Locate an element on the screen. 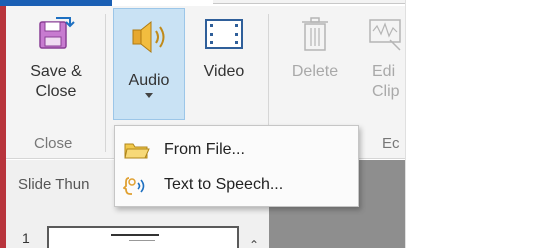 This screenshot has height=248, width=551. thumbnail-title-line is located at coordinates (135, 235).